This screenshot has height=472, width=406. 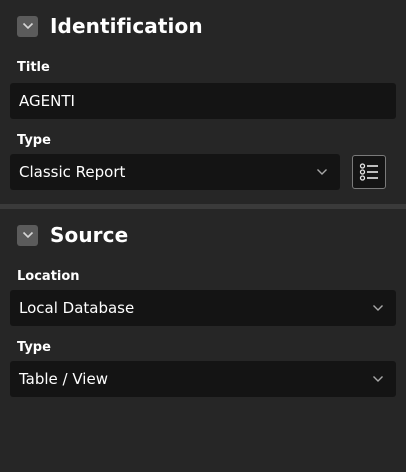 I want to click on identification-header: Identification, so click(x=203, y=26).